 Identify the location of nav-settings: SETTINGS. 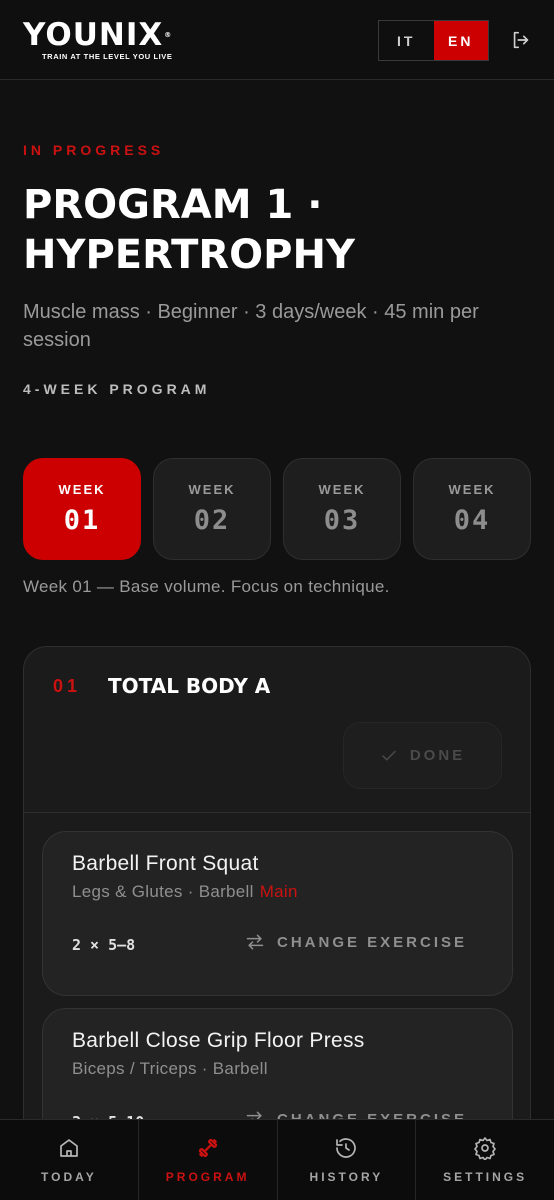
(485, 1160).